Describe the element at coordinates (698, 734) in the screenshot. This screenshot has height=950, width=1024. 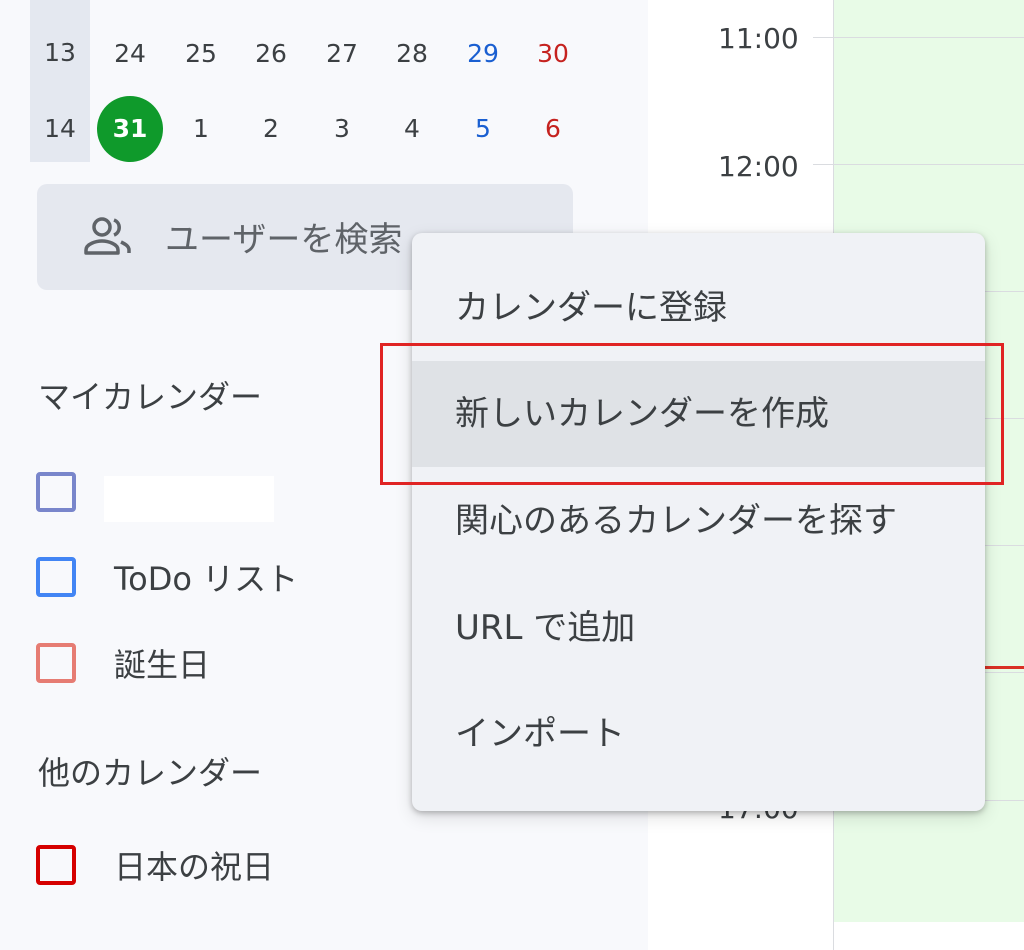
I see `menu-item-import: インポート` at that location.